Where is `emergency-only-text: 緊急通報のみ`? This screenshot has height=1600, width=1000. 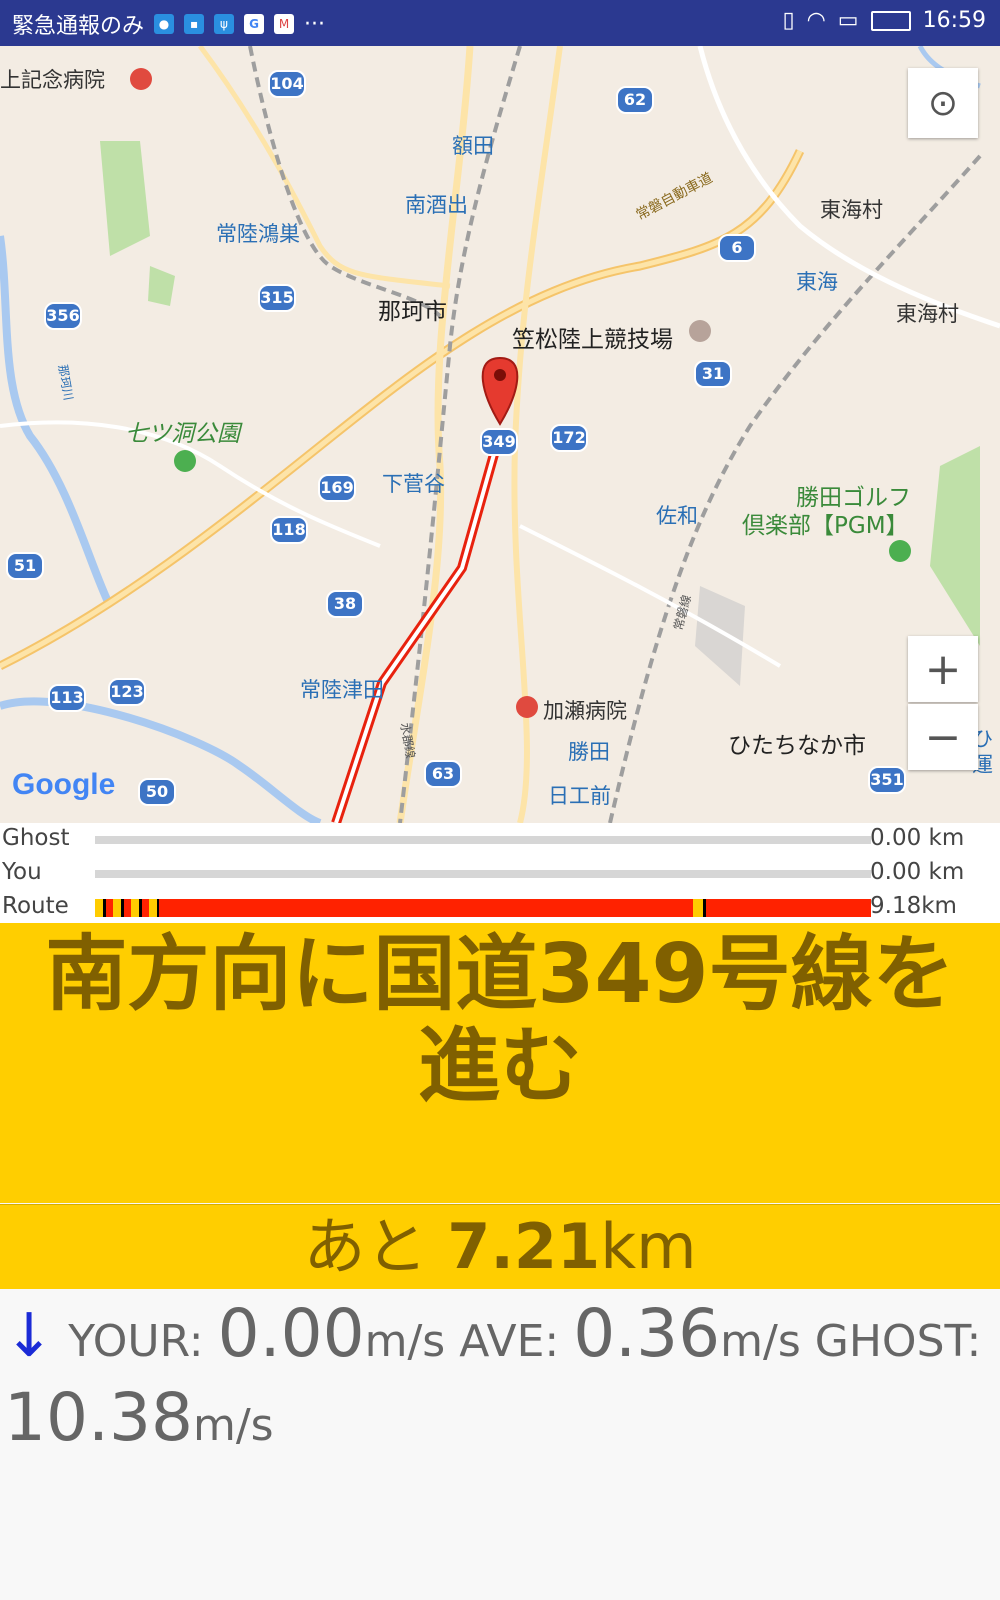
emergency-only-text: 緊急通報のみ is located at coordinates (78, 26).